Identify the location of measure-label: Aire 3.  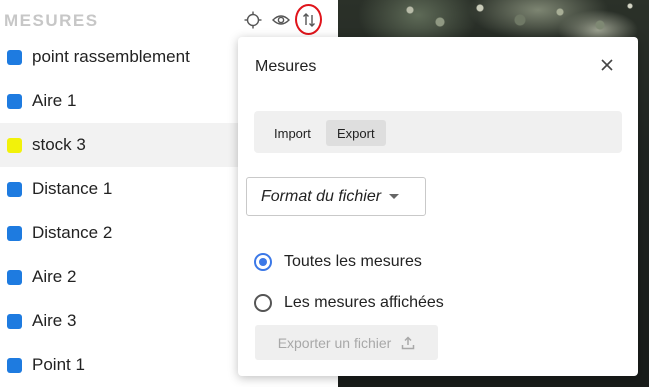
(54, 320).